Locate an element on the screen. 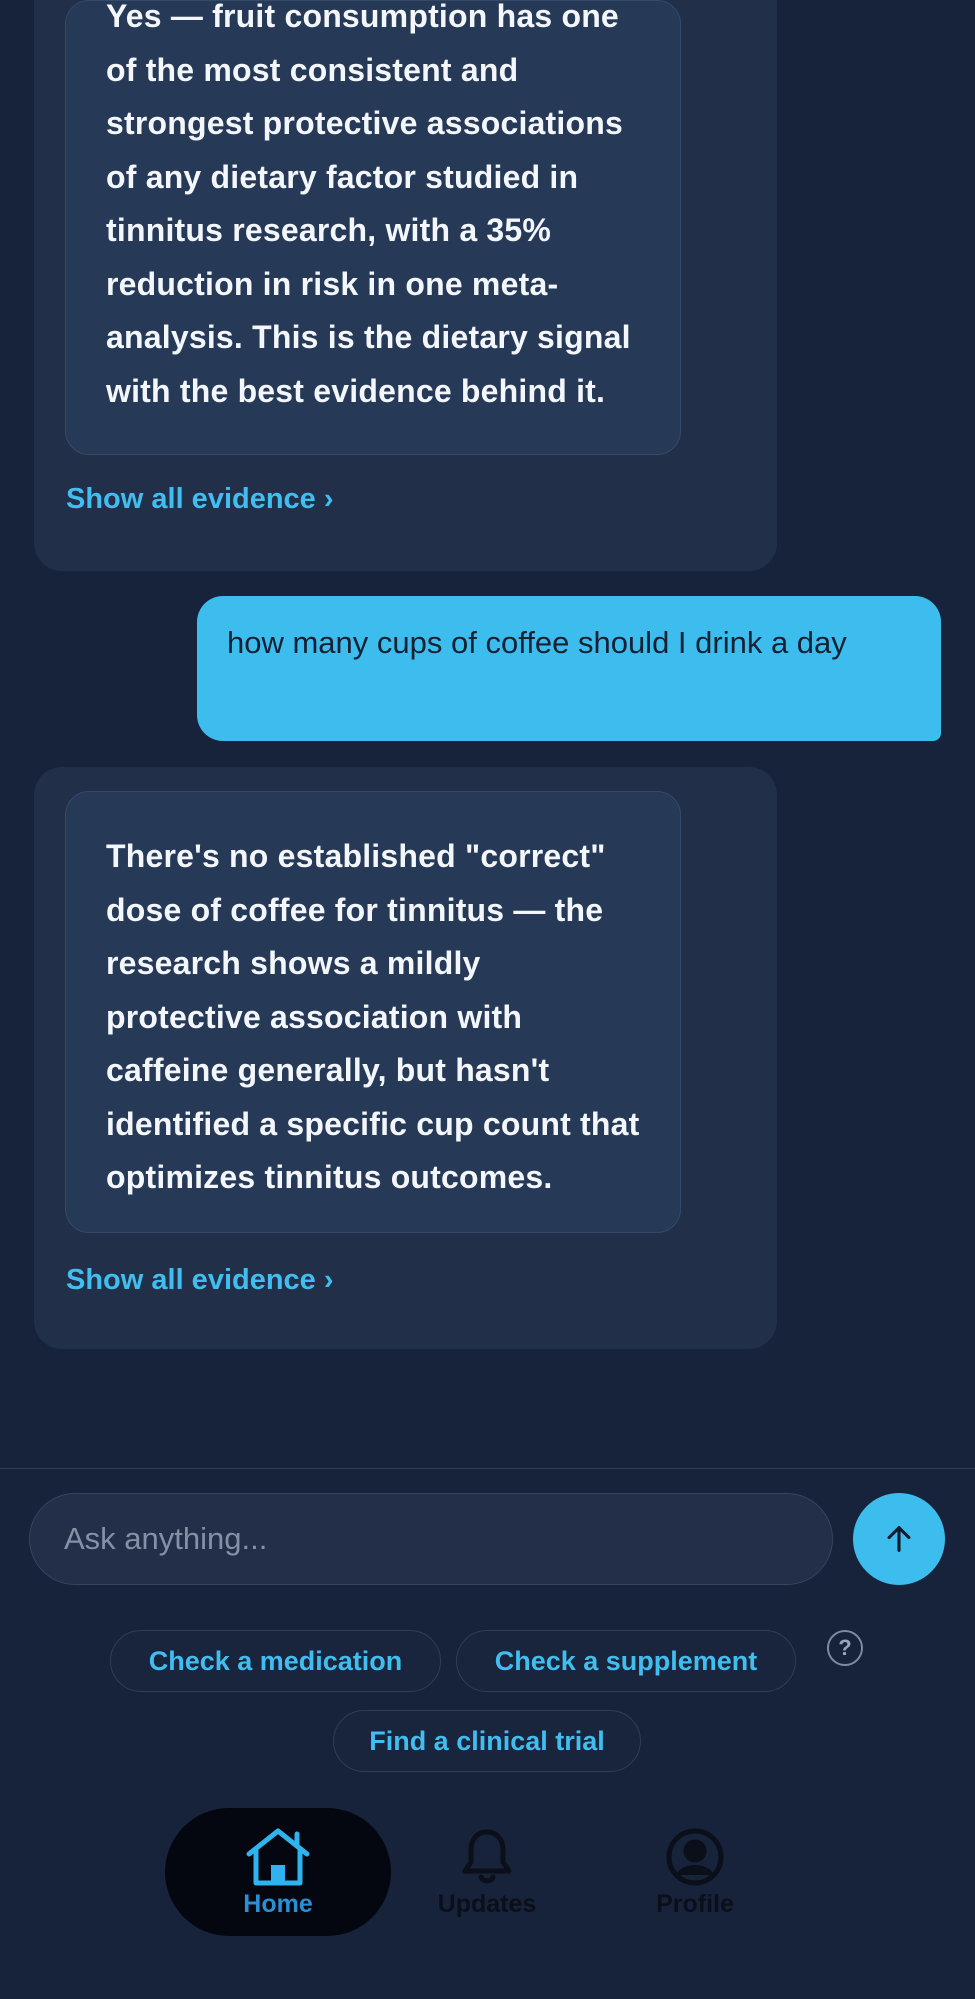  profile-icon is located at coordinates (695, 1856).